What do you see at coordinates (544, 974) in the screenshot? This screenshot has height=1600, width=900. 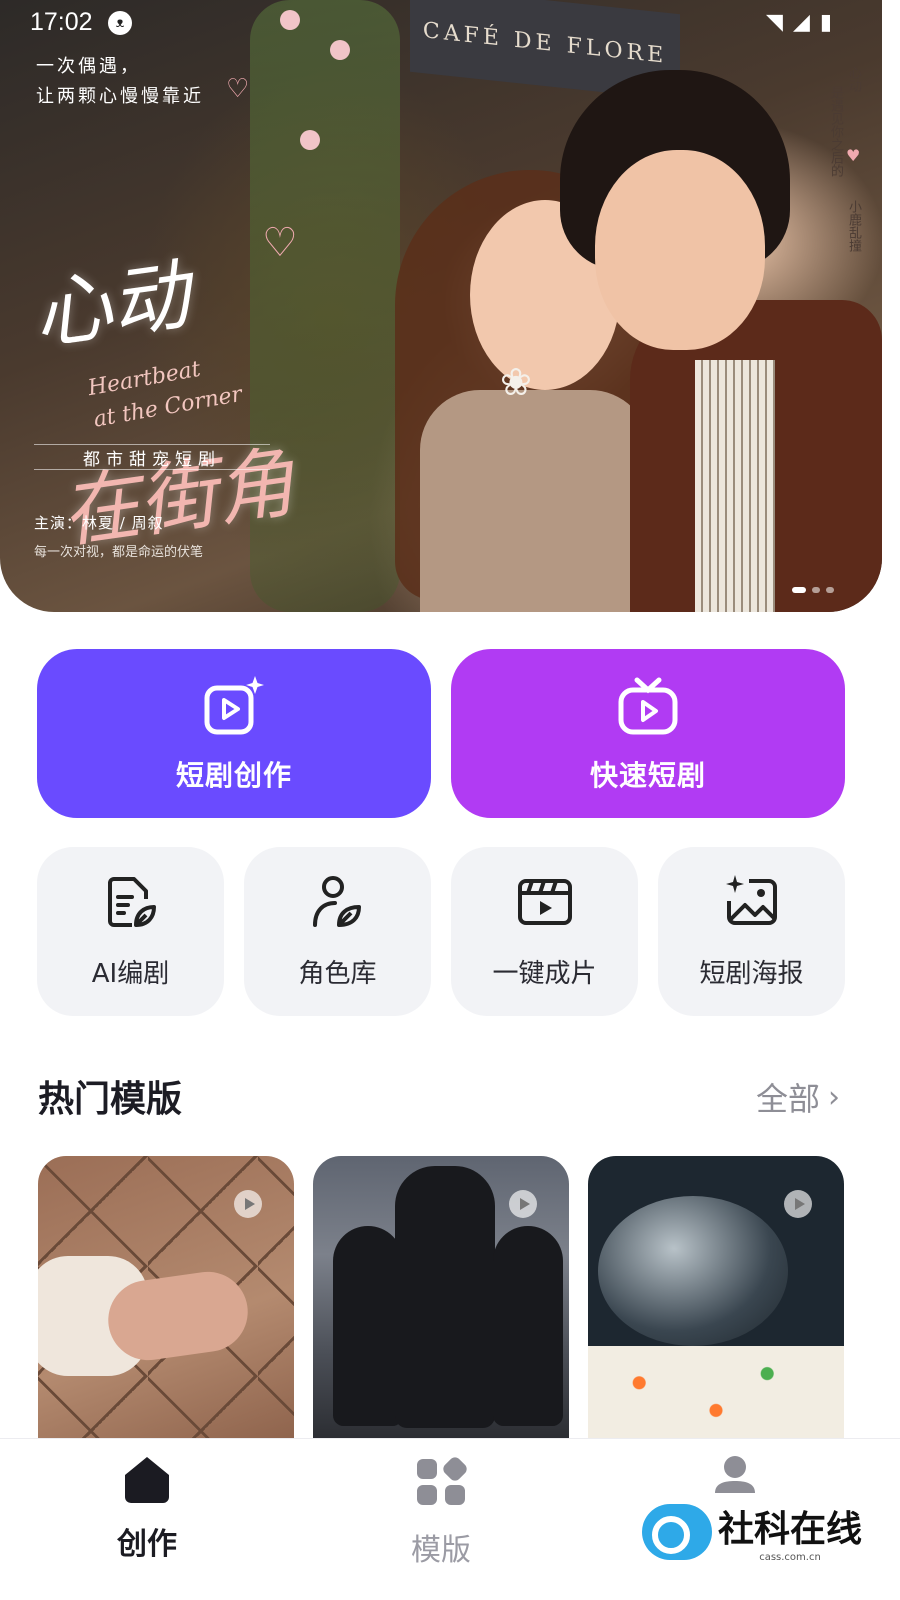 I see `one-click-film-label: 一键成片` at bounding box center [544, 974].